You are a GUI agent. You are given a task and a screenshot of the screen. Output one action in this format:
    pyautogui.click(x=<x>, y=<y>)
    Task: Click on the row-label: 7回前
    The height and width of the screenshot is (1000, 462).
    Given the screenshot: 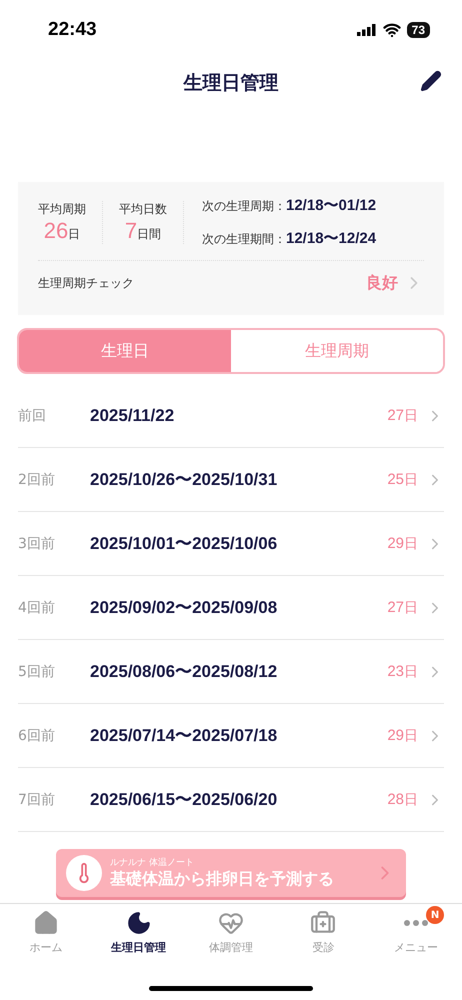 What is the action you would take?
    pyautogui.click(x=37, y=799)
    